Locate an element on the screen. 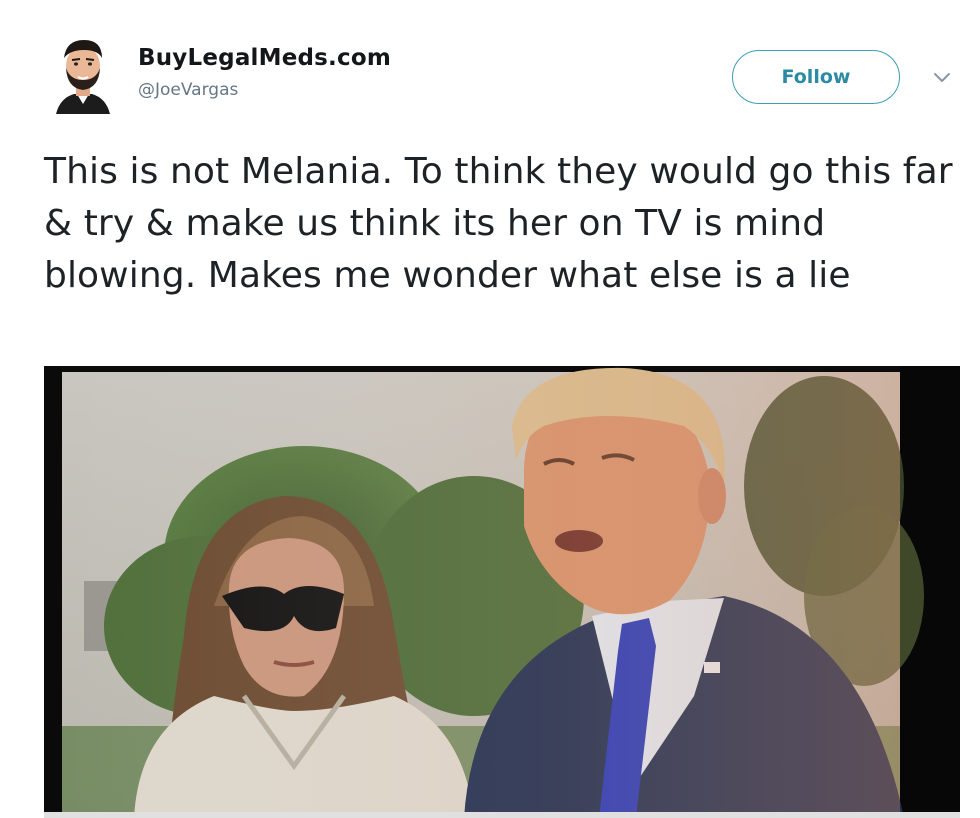 The height and width of the screenshot is (818, 980). cartoon-avatar-icon is located at coordinates (83, 77).